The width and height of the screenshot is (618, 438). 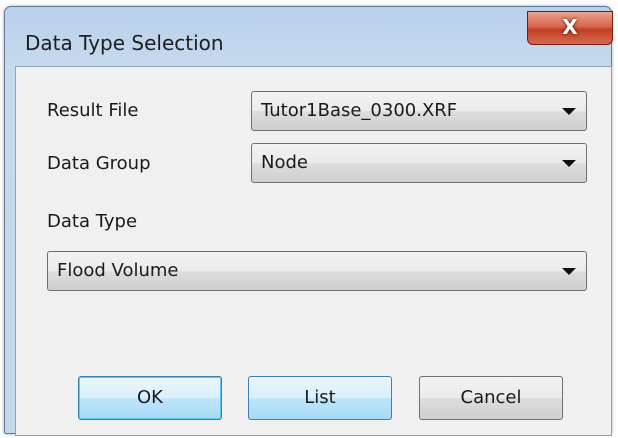 I want to click on result-file-dropdown: Tutor1Base_0300.XRF, so click(x=419, y=111).